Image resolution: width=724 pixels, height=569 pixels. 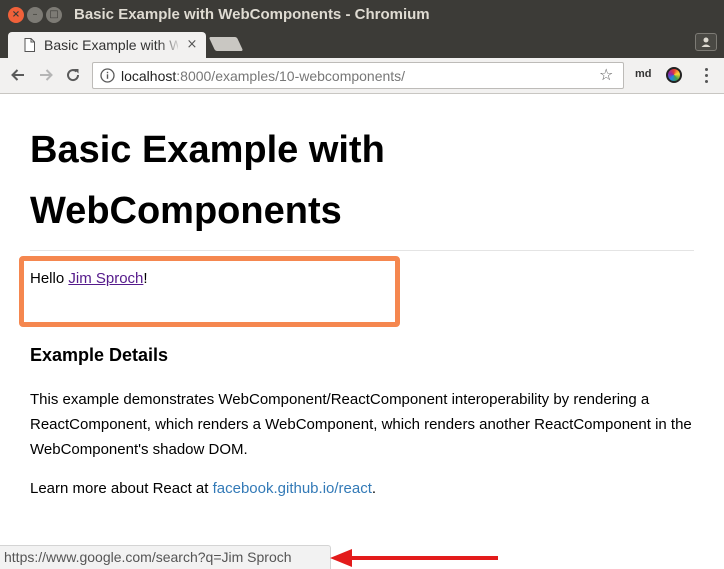 What do you see at coordinates (226, 44) in the screenshot?
I see `new-tab-button` at bounding box center [226, 44].